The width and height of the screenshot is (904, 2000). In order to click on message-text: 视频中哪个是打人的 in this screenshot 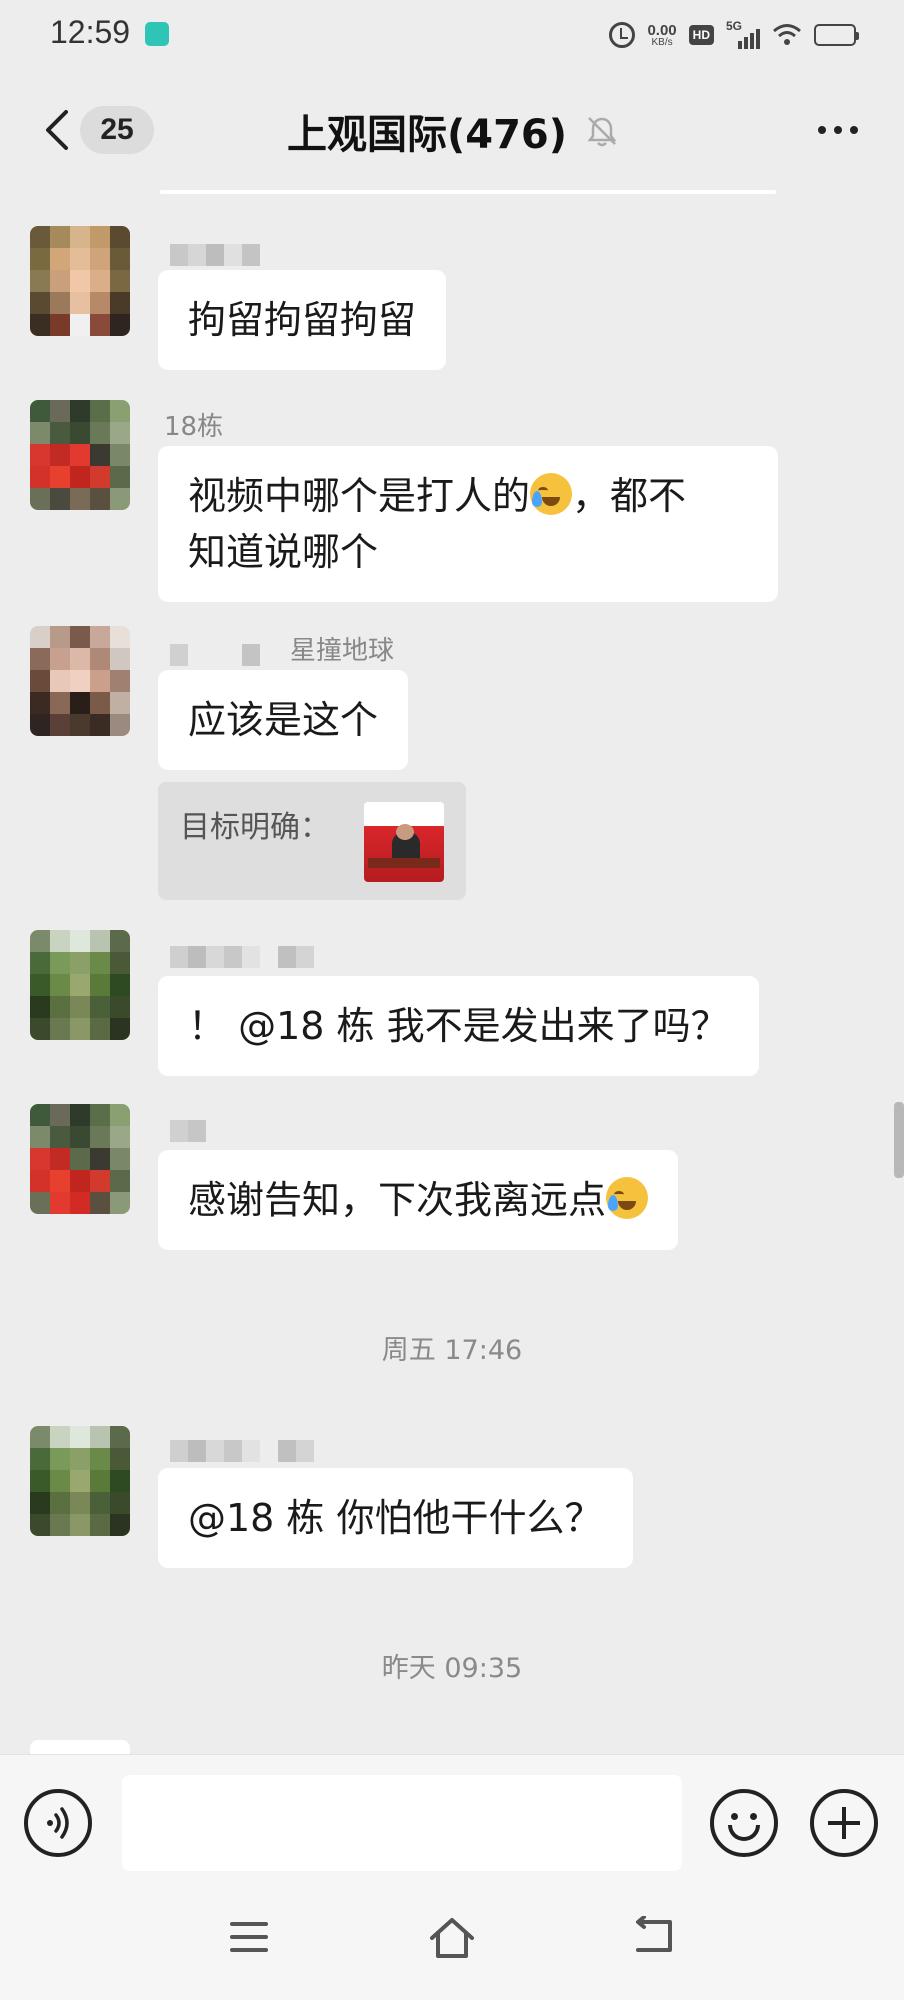, I will do `click(359, 496)`.